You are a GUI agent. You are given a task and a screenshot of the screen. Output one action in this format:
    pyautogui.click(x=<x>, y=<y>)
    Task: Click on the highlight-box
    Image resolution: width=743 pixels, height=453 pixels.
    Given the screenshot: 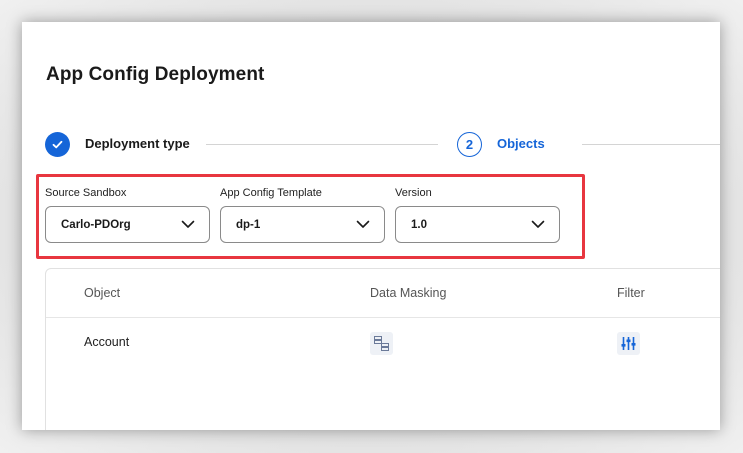 What is the action you would take?
    pyautogui.click(x=310, y=216)
    